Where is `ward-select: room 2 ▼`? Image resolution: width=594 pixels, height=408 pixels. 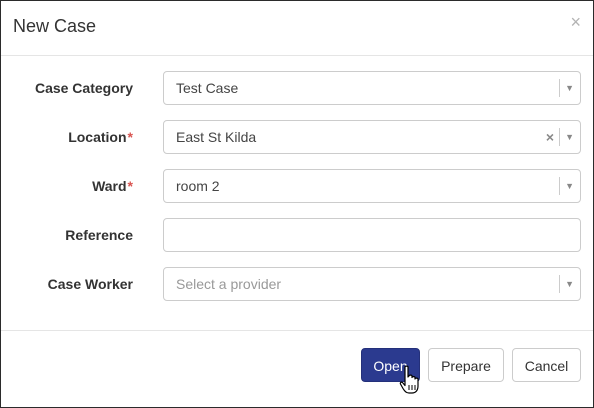 ward-select: room 2 ▼ is located at coordinates (372, 186).